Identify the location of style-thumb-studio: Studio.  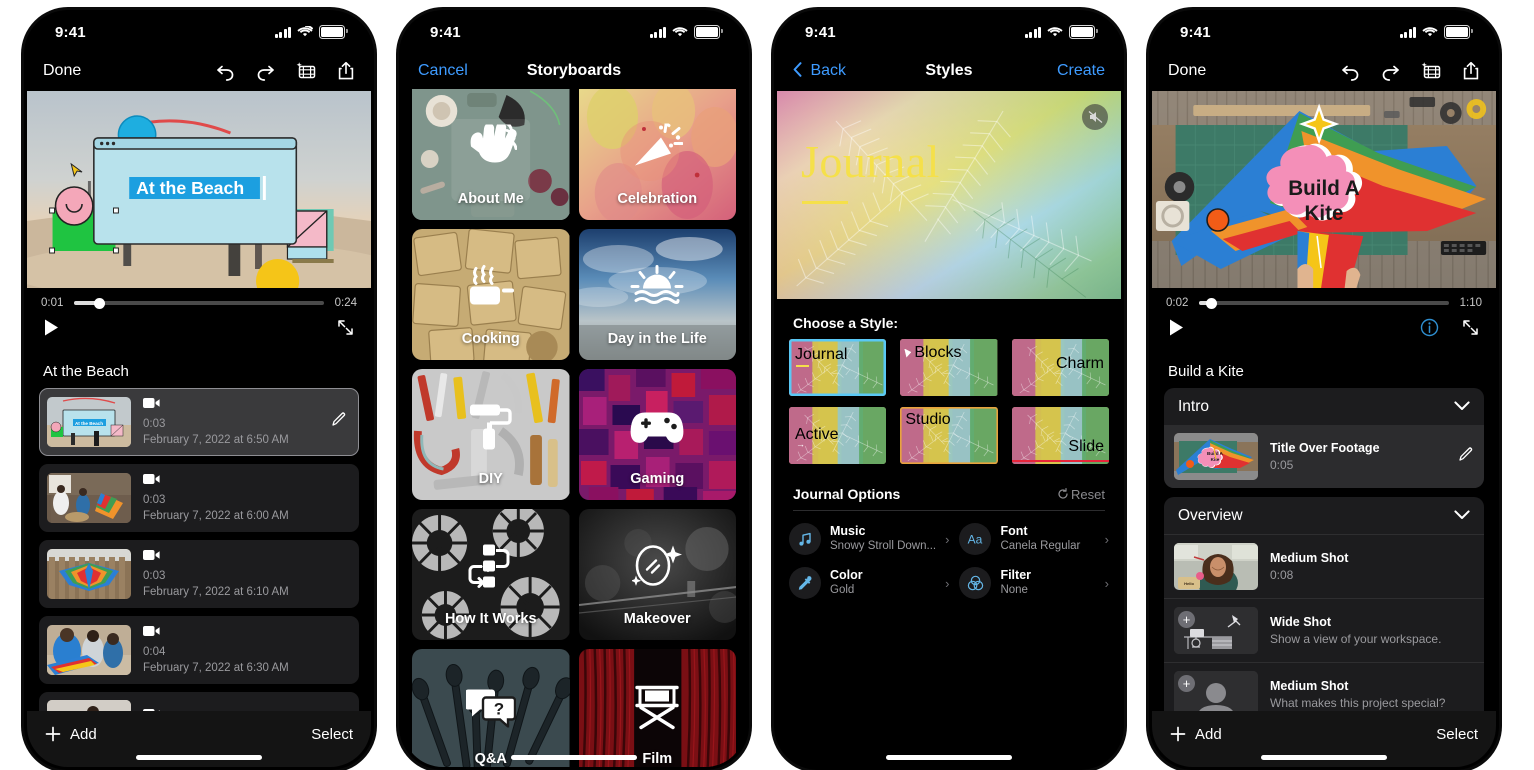
(949, 435).